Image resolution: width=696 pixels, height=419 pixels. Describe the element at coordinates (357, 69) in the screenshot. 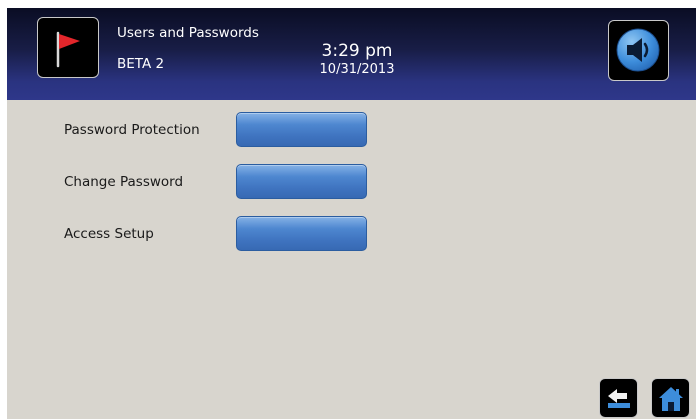

I see `clock-date: 10/31/2013` at that location.